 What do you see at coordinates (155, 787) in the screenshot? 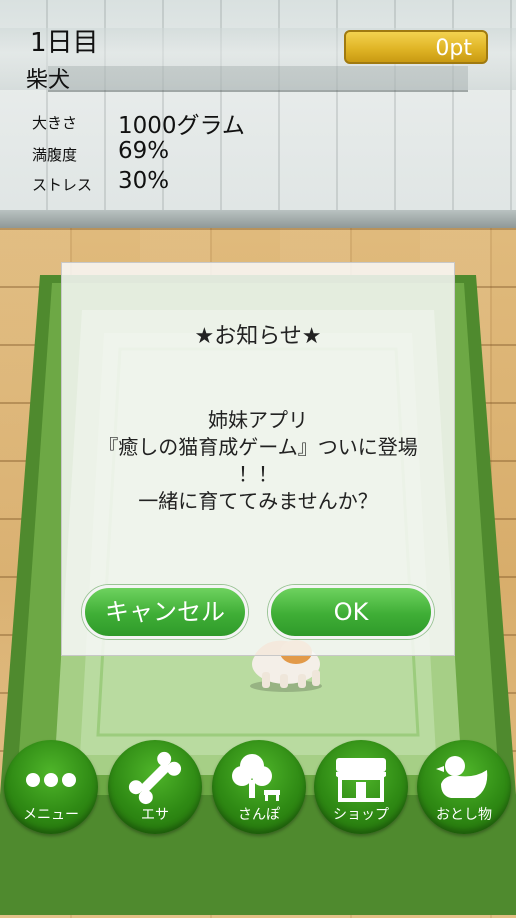
I see `nav-food-button: エサ` at bounding box center [155, 787].